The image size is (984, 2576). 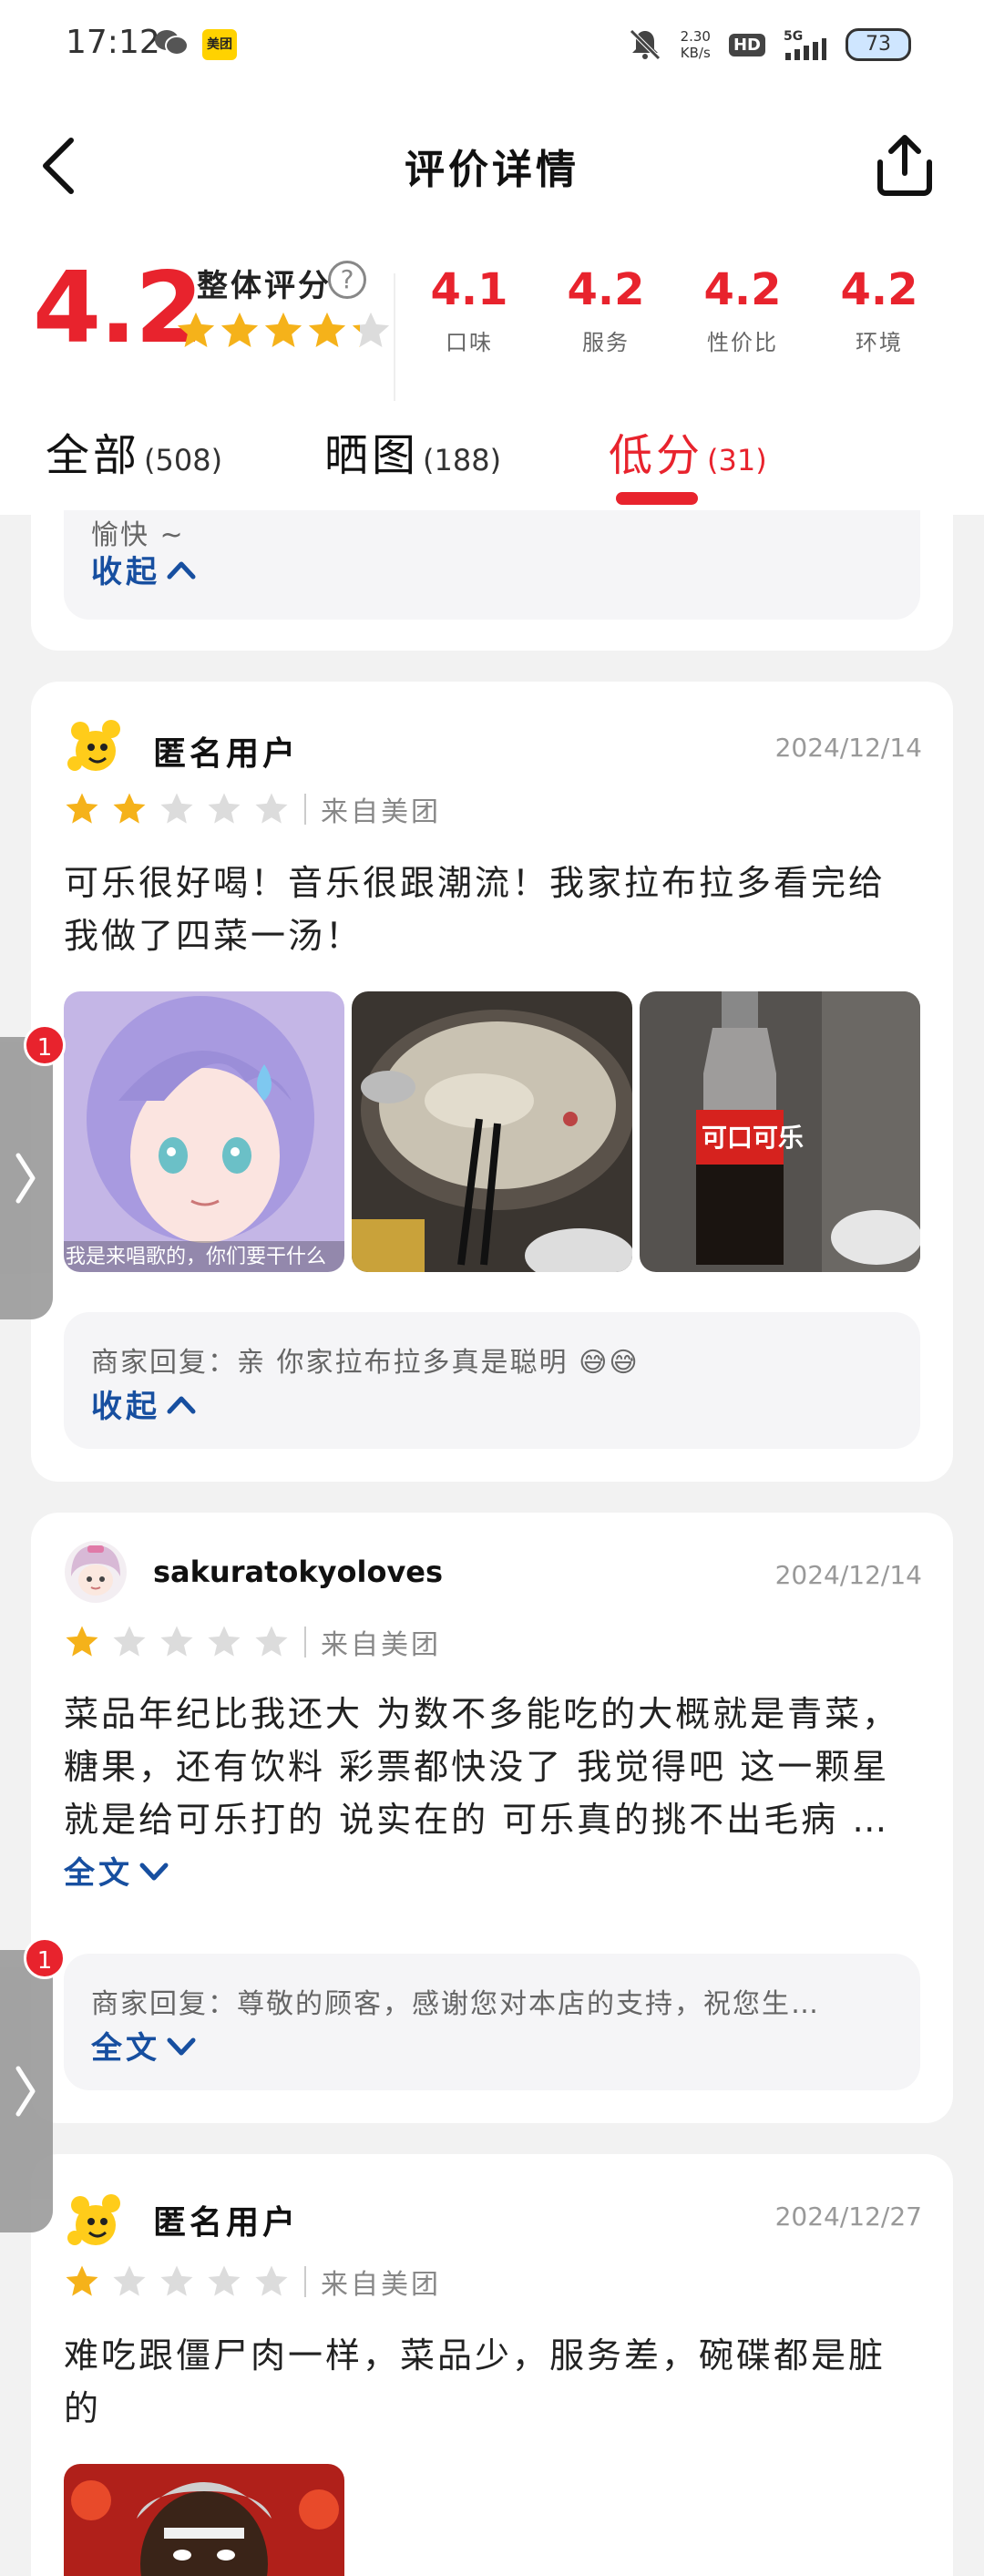 I want to click on review-photo-hotpot, so click(x=492, y=1131).